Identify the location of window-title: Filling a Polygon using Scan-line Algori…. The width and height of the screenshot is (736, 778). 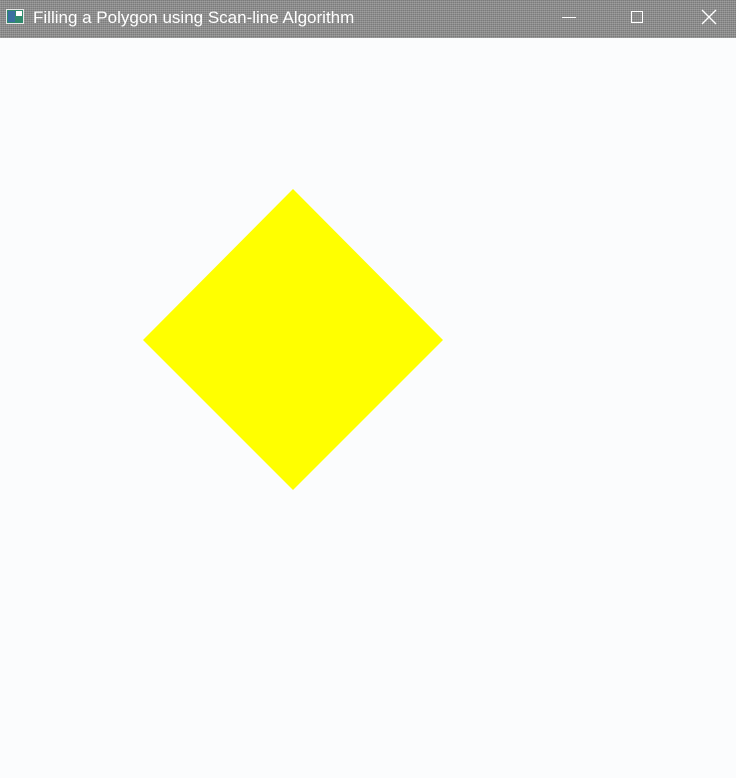
(194, 17).